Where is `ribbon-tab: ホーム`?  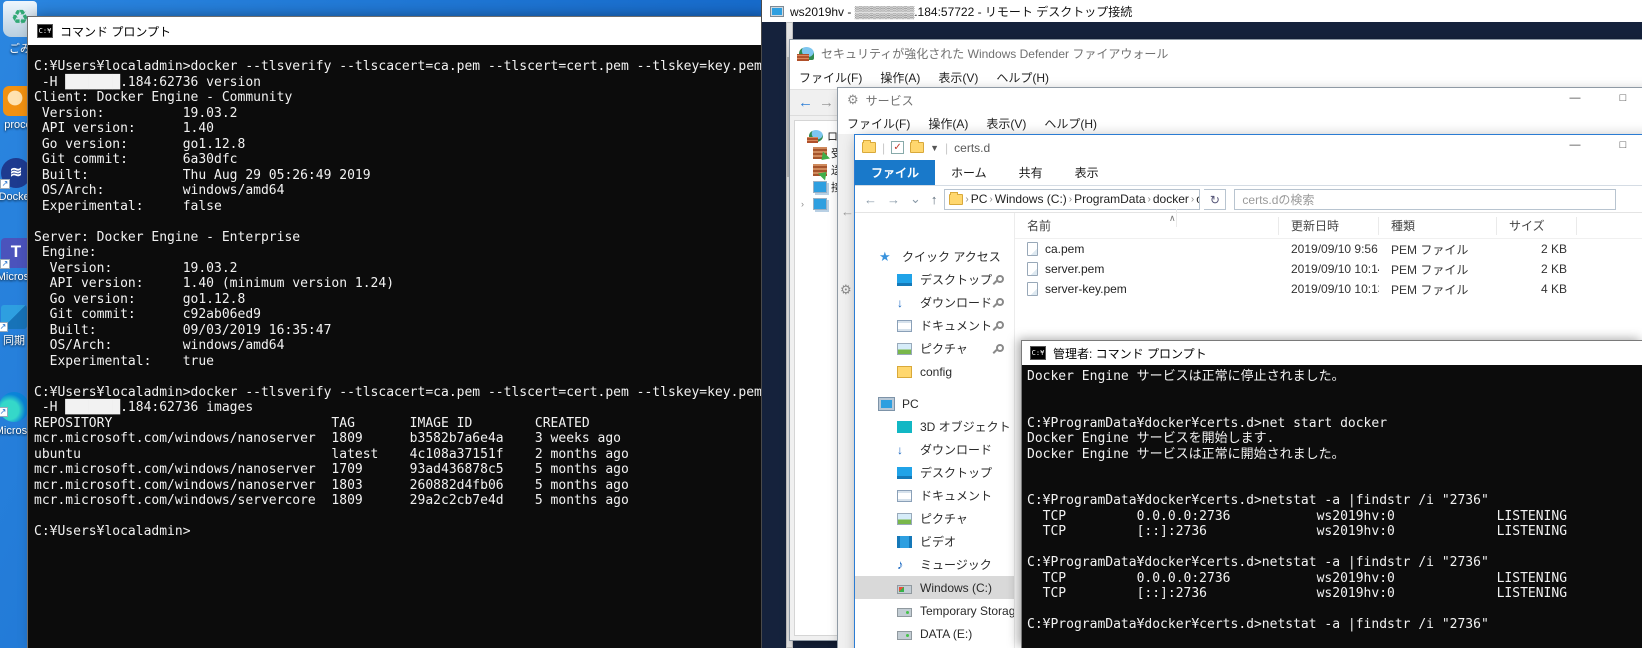 ribbon-tab: ホーム is located at coordinates (969, 172).